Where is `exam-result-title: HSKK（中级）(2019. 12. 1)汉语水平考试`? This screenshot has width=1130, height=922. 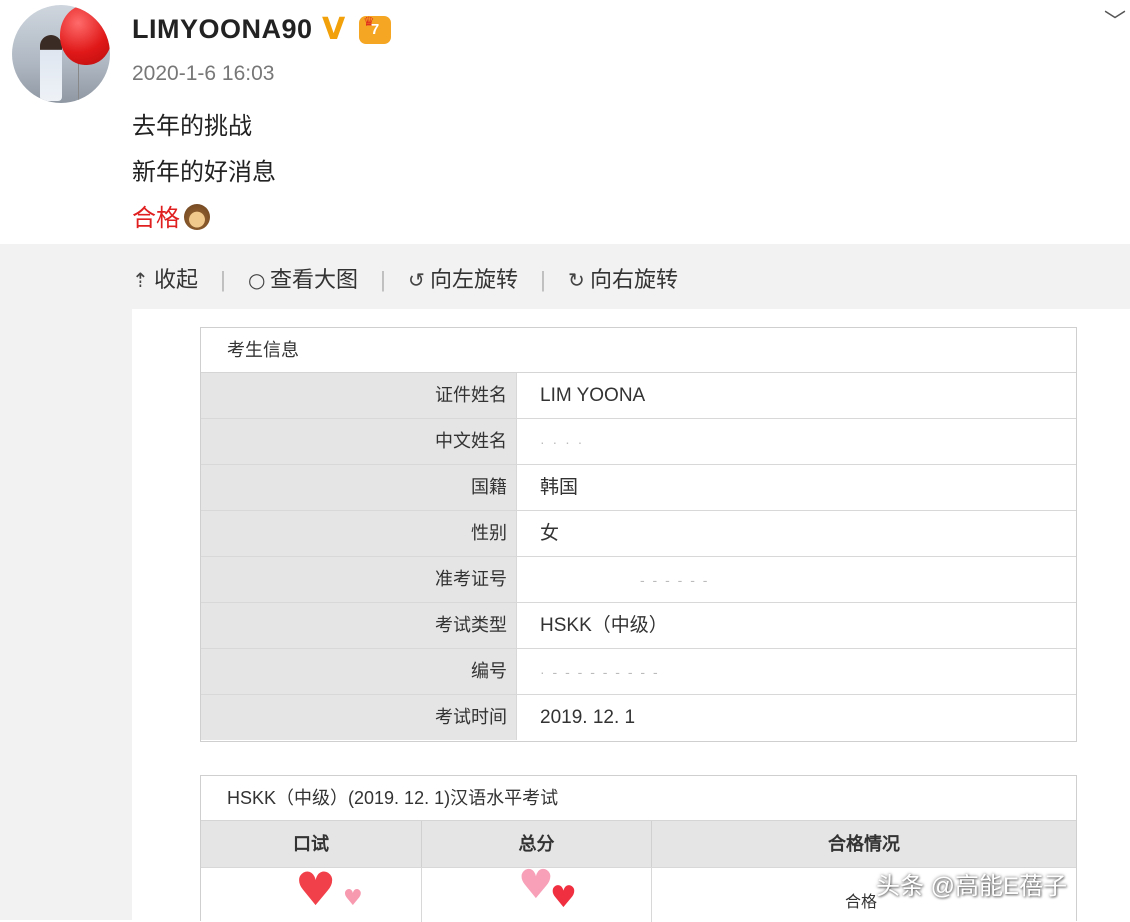
exam-result-title: HSKK（中级）(2019. 12. 1)汉语水平考试 is located at coordinates (638, 798).